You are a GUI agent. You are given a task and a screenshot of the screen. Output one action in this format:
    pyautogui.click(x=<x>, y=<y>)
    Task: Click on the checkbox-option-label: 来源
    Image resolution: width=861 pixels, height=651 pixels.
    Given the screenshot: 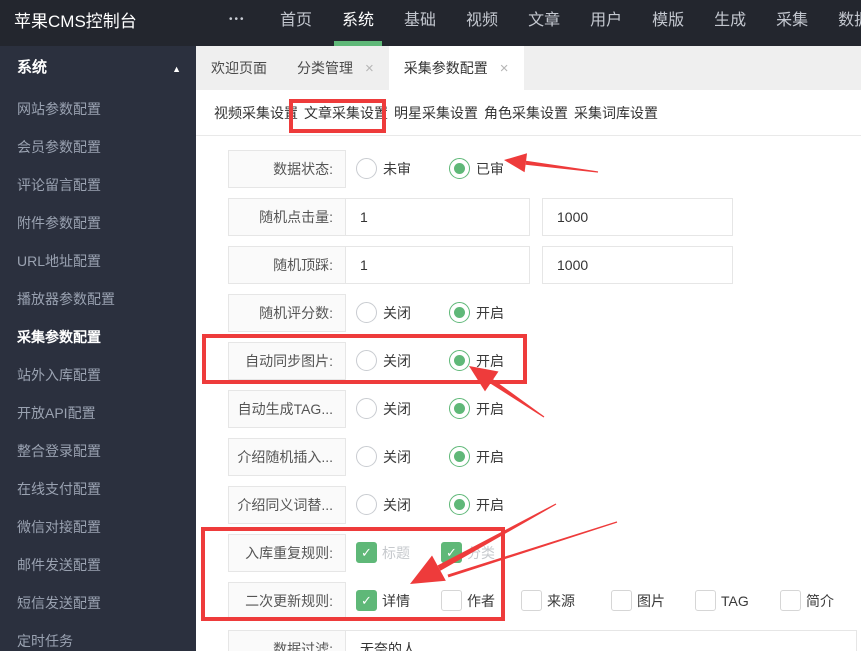 What is the action you would take?
    pyautogui.click(x=561, y=601)
    